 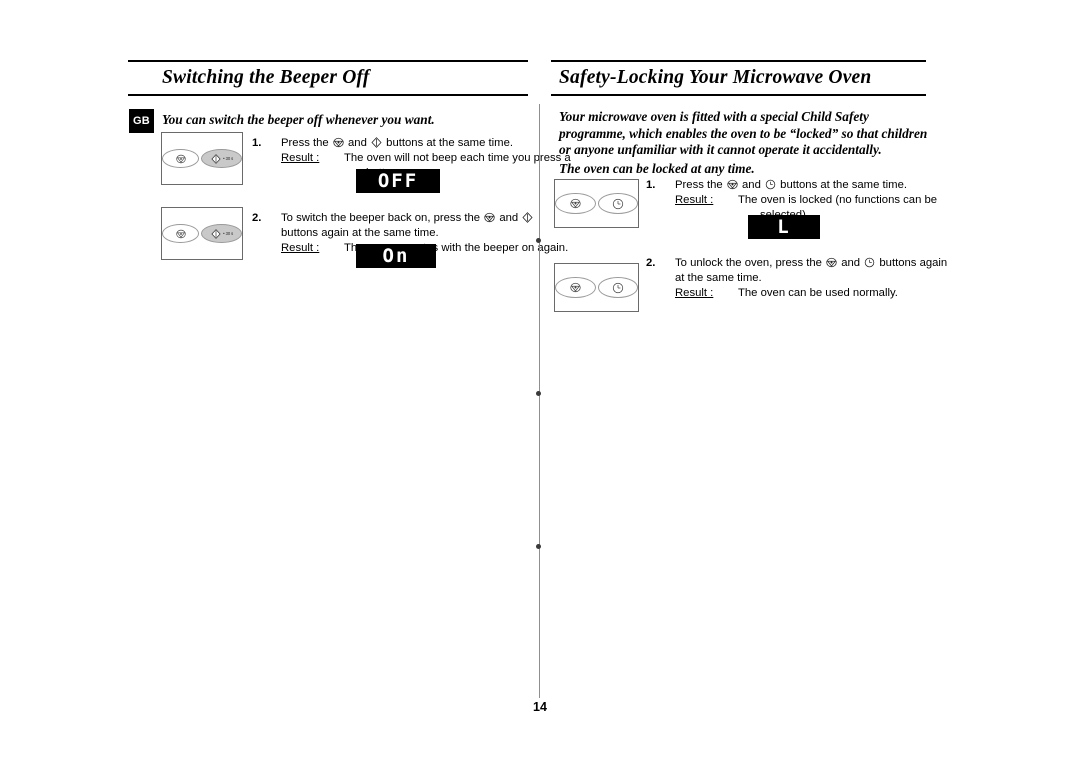 What do you see at coordinates (540, 401) in the screenshot?
I see `column-divider` at bounding box center [540, 401].